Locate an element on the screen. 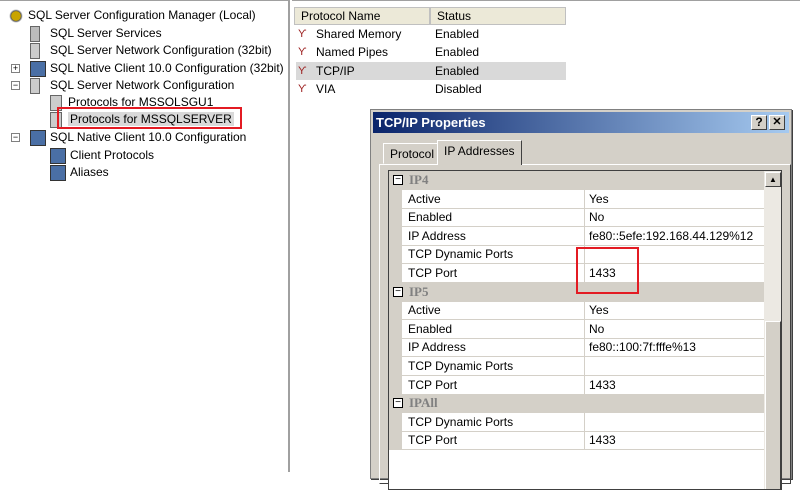 The height and width of the screenshot is (490, 800). category-label: IPAll is located at coordinates (423, 403).